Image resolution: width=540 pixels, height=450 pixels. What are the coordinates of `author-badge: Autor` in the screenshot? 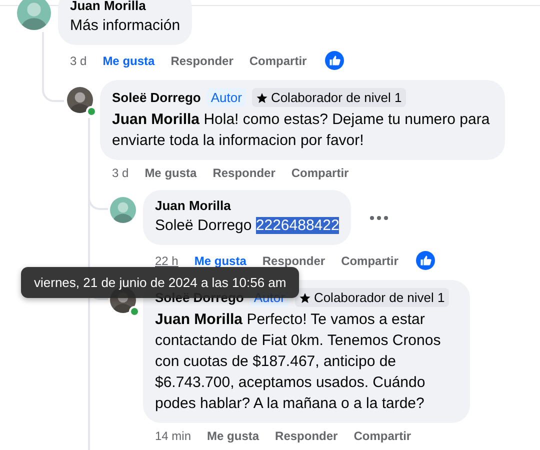 It's located at (226, 97).